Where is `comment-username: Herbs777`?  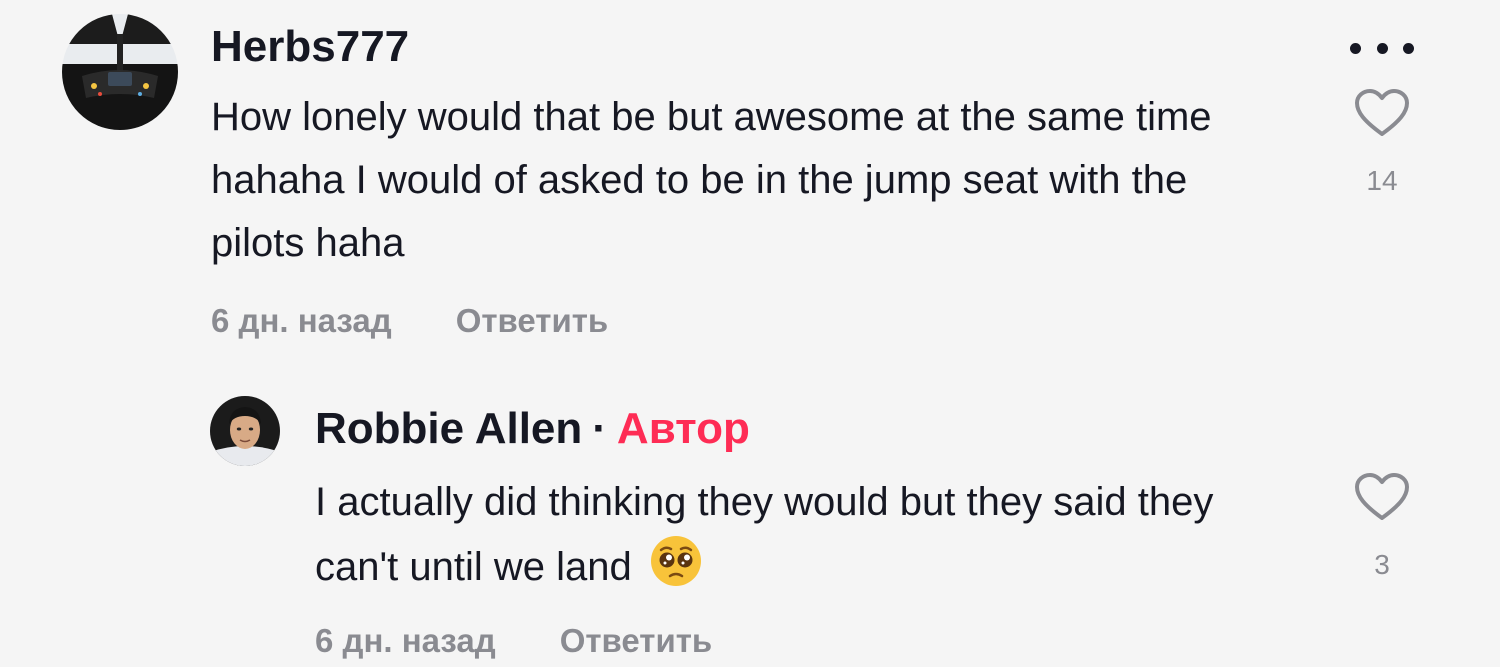
comment-username: Herbs777 is located at coordinates (310, 47).